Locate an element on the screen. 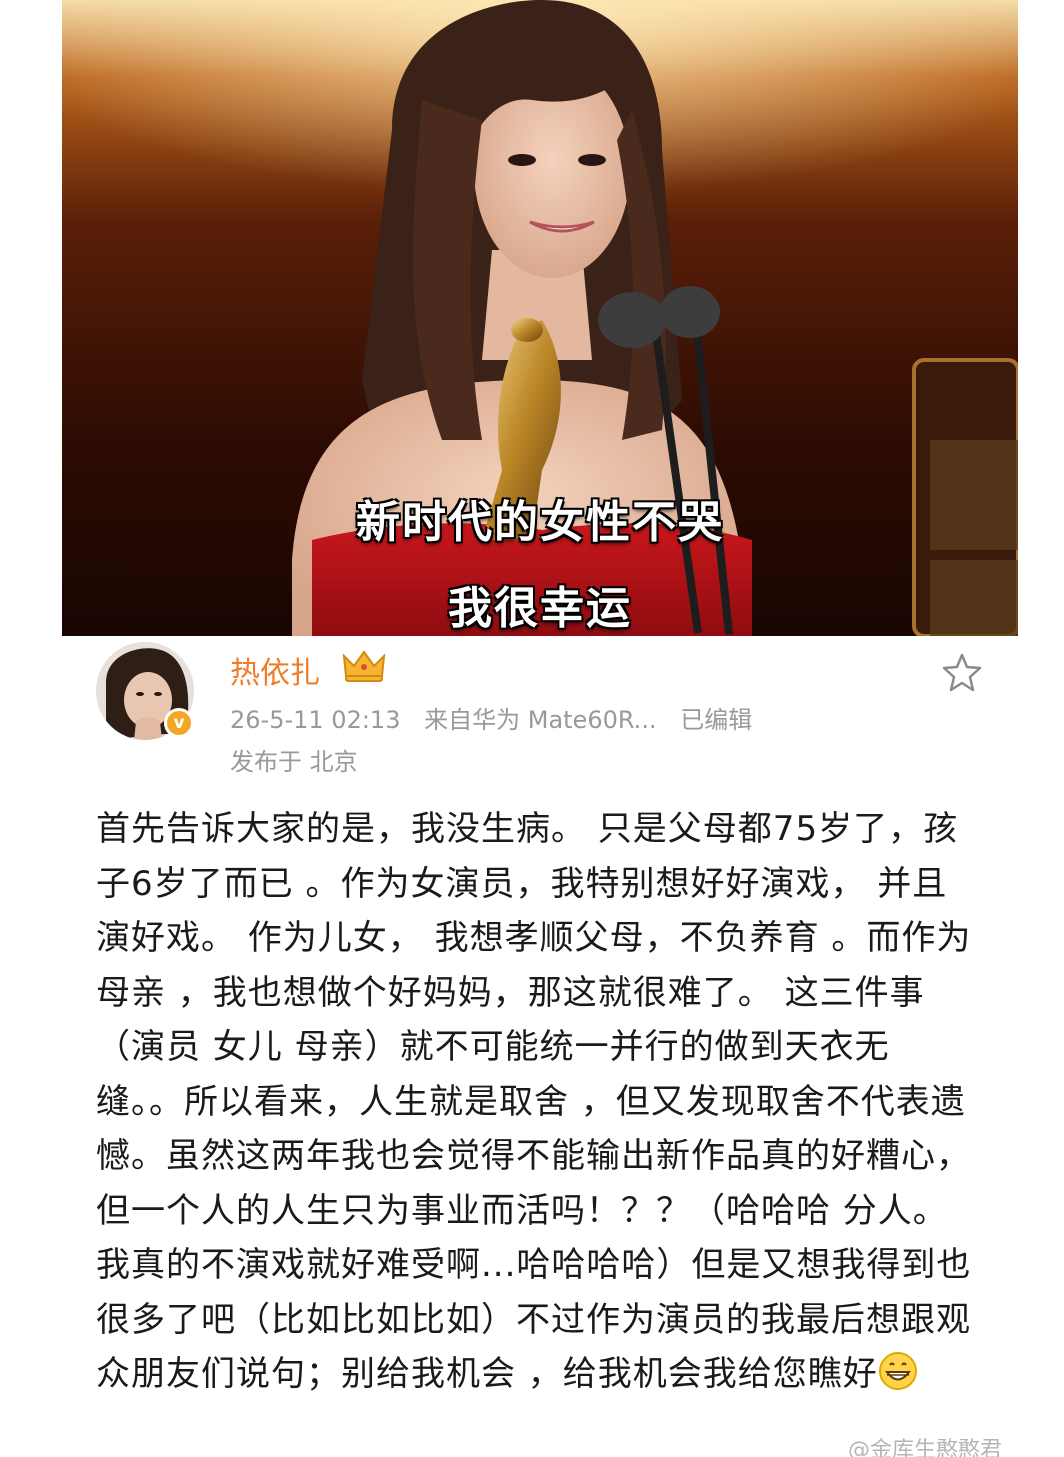  post-meta: 26-5-11 02:13 来自华为 Mate60R... 已编辑 is located at coordinates (499, 717).